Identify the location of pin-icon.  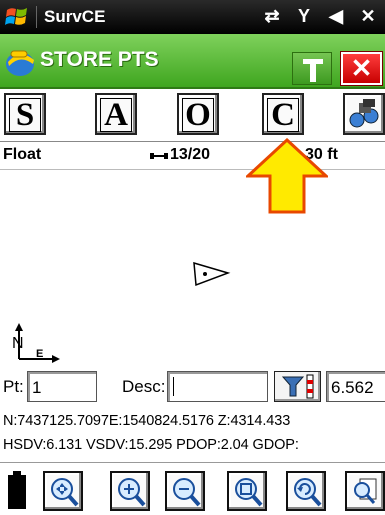
(313, 70).